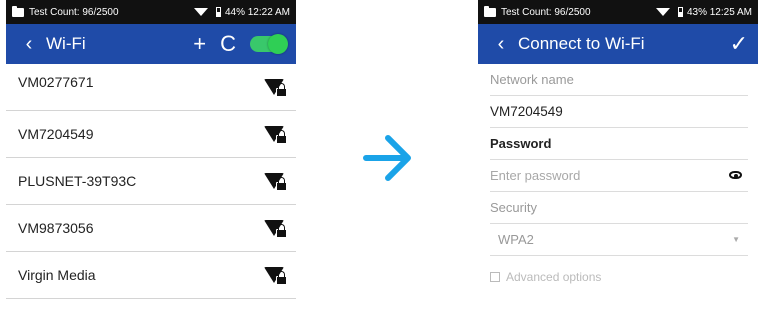 The width and height of the screenshot is (760, 320). I want to click on show-password-eye-icon, so click(735, 175).